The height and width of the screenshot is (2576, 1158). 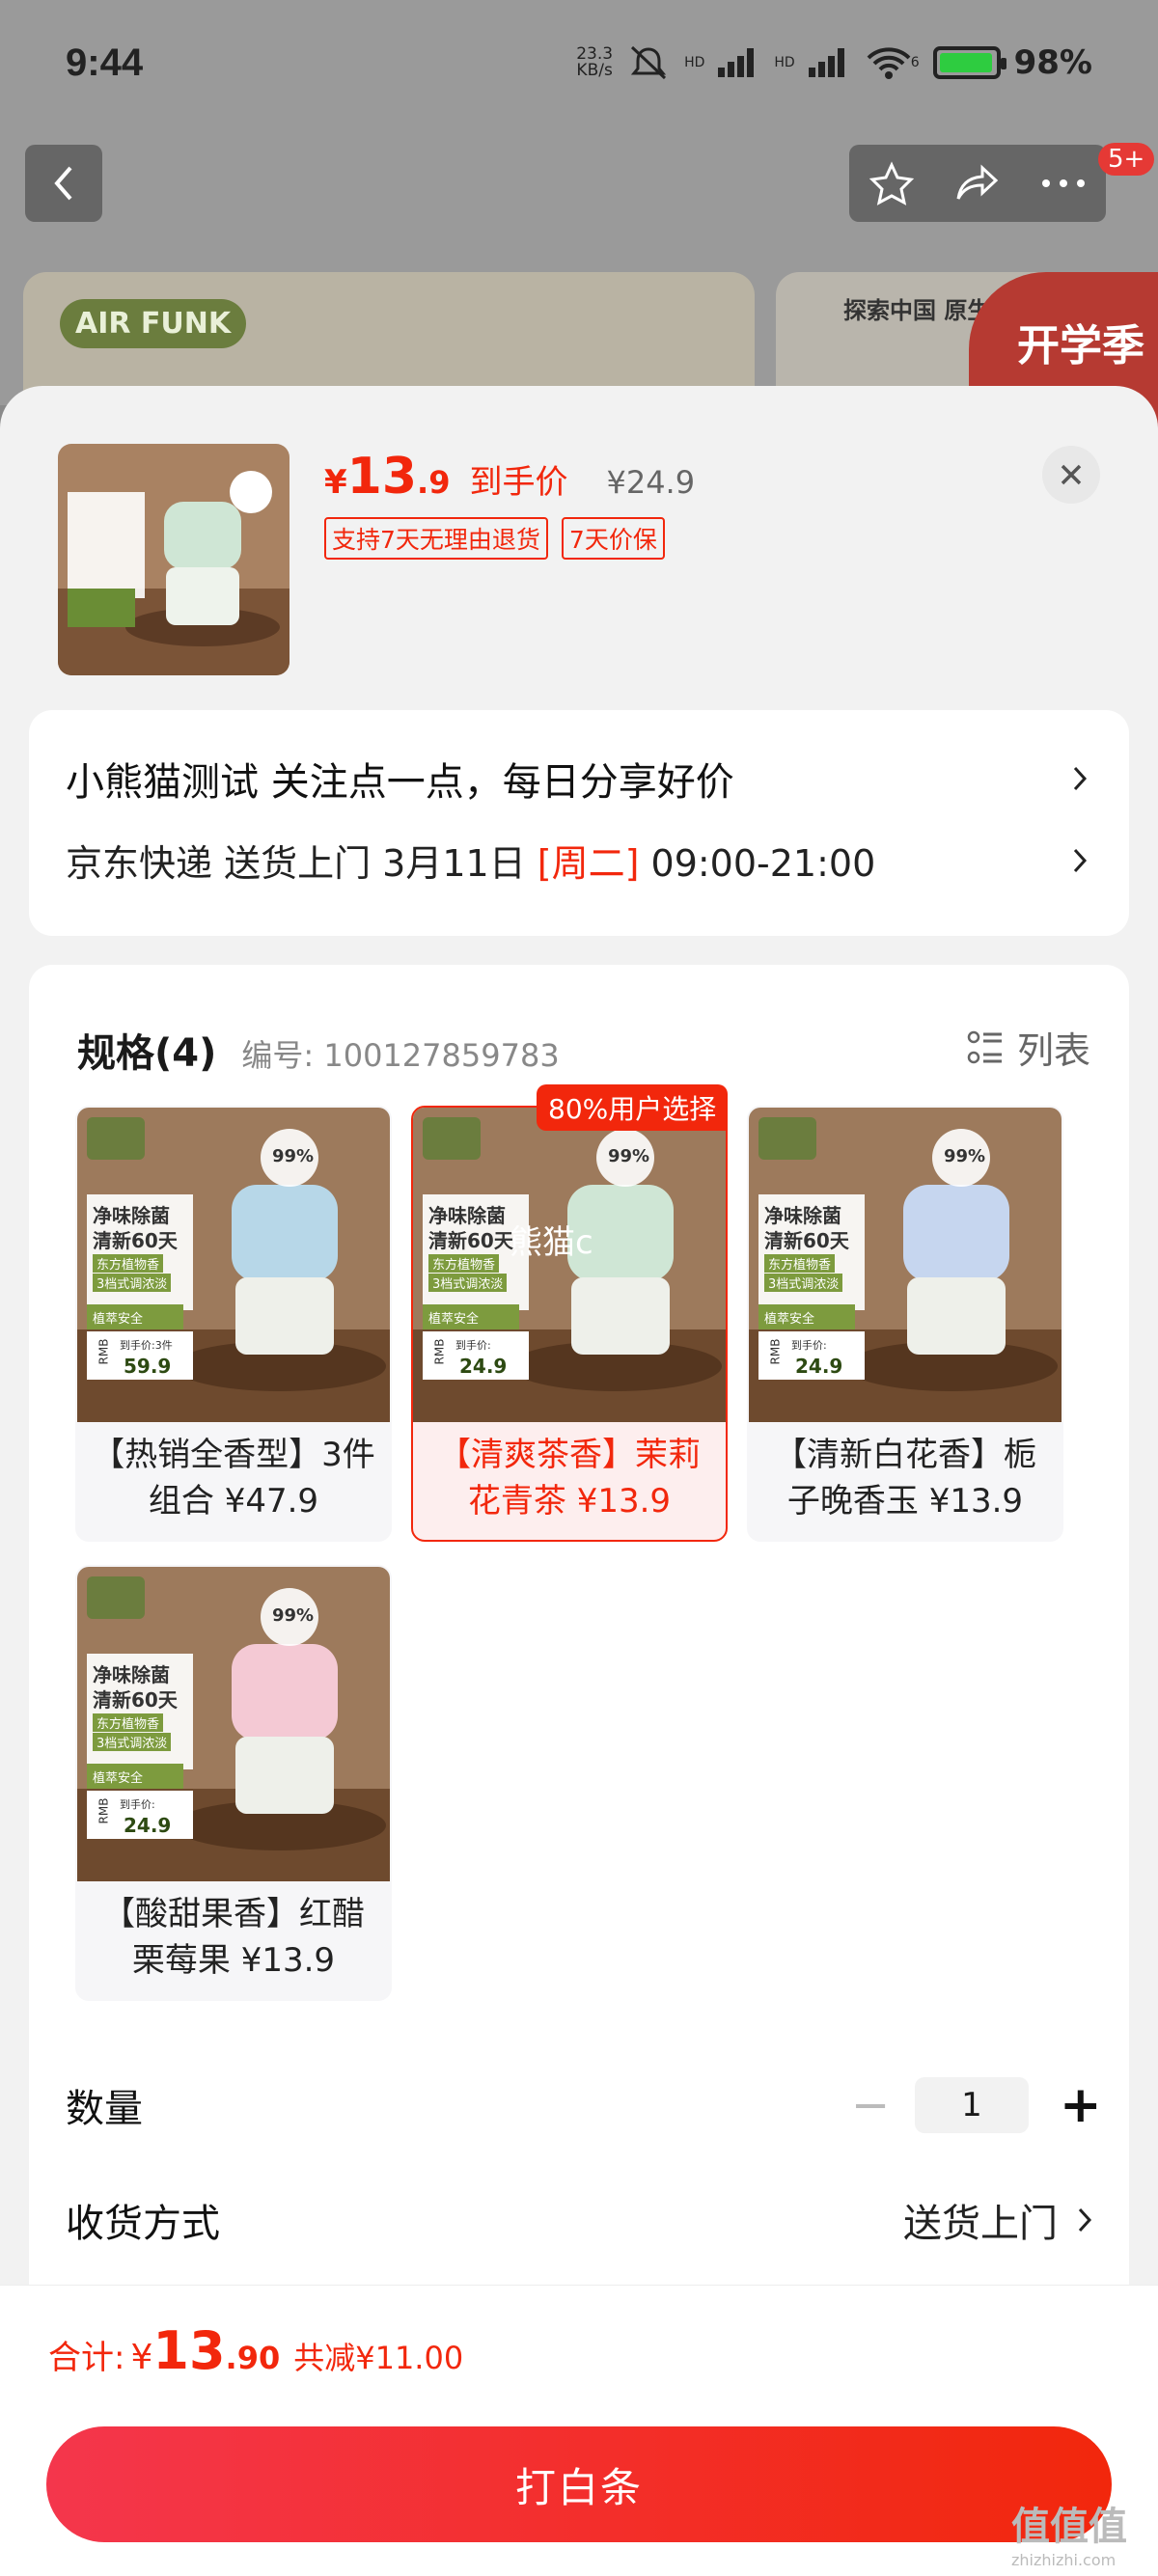 What do you see at coordinates (613, 538) in the screenshot?
I see `tag-price-protect: 7天价保` at bounding box center [613, 538].